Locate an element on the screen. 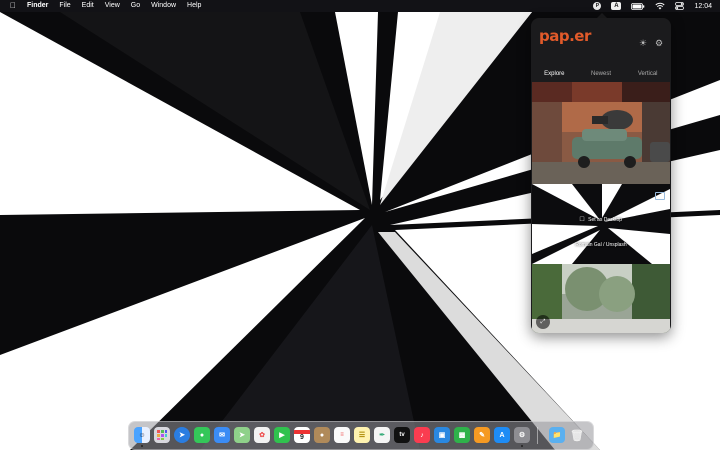  menu-help: Help is located at coordinates (194, 6).